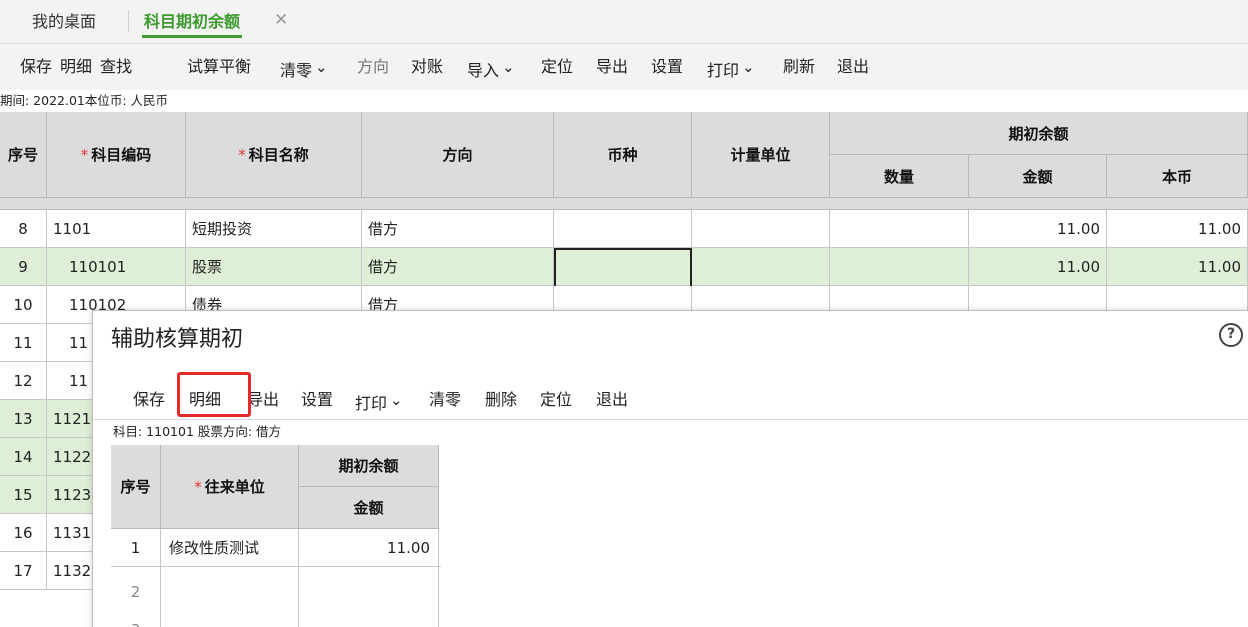 The height and width of the screenshot is (627, 1248). I want to click on trial-balance-button: 试算平衡, so click(219, 67).